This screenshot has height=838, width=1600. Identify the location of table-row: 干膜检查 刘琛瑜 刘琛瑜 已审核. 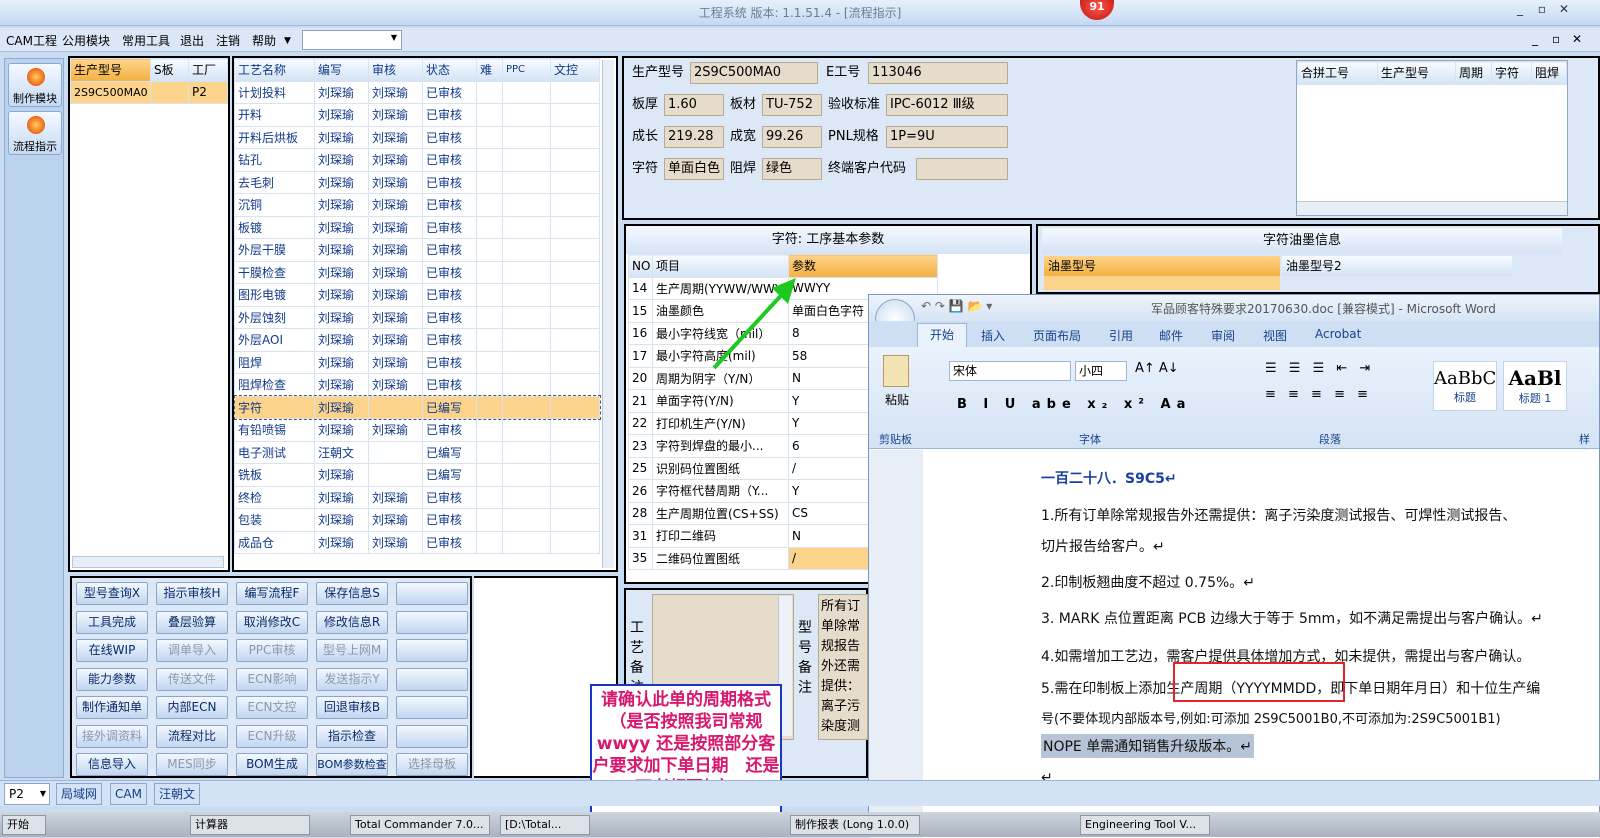
(417, 272).